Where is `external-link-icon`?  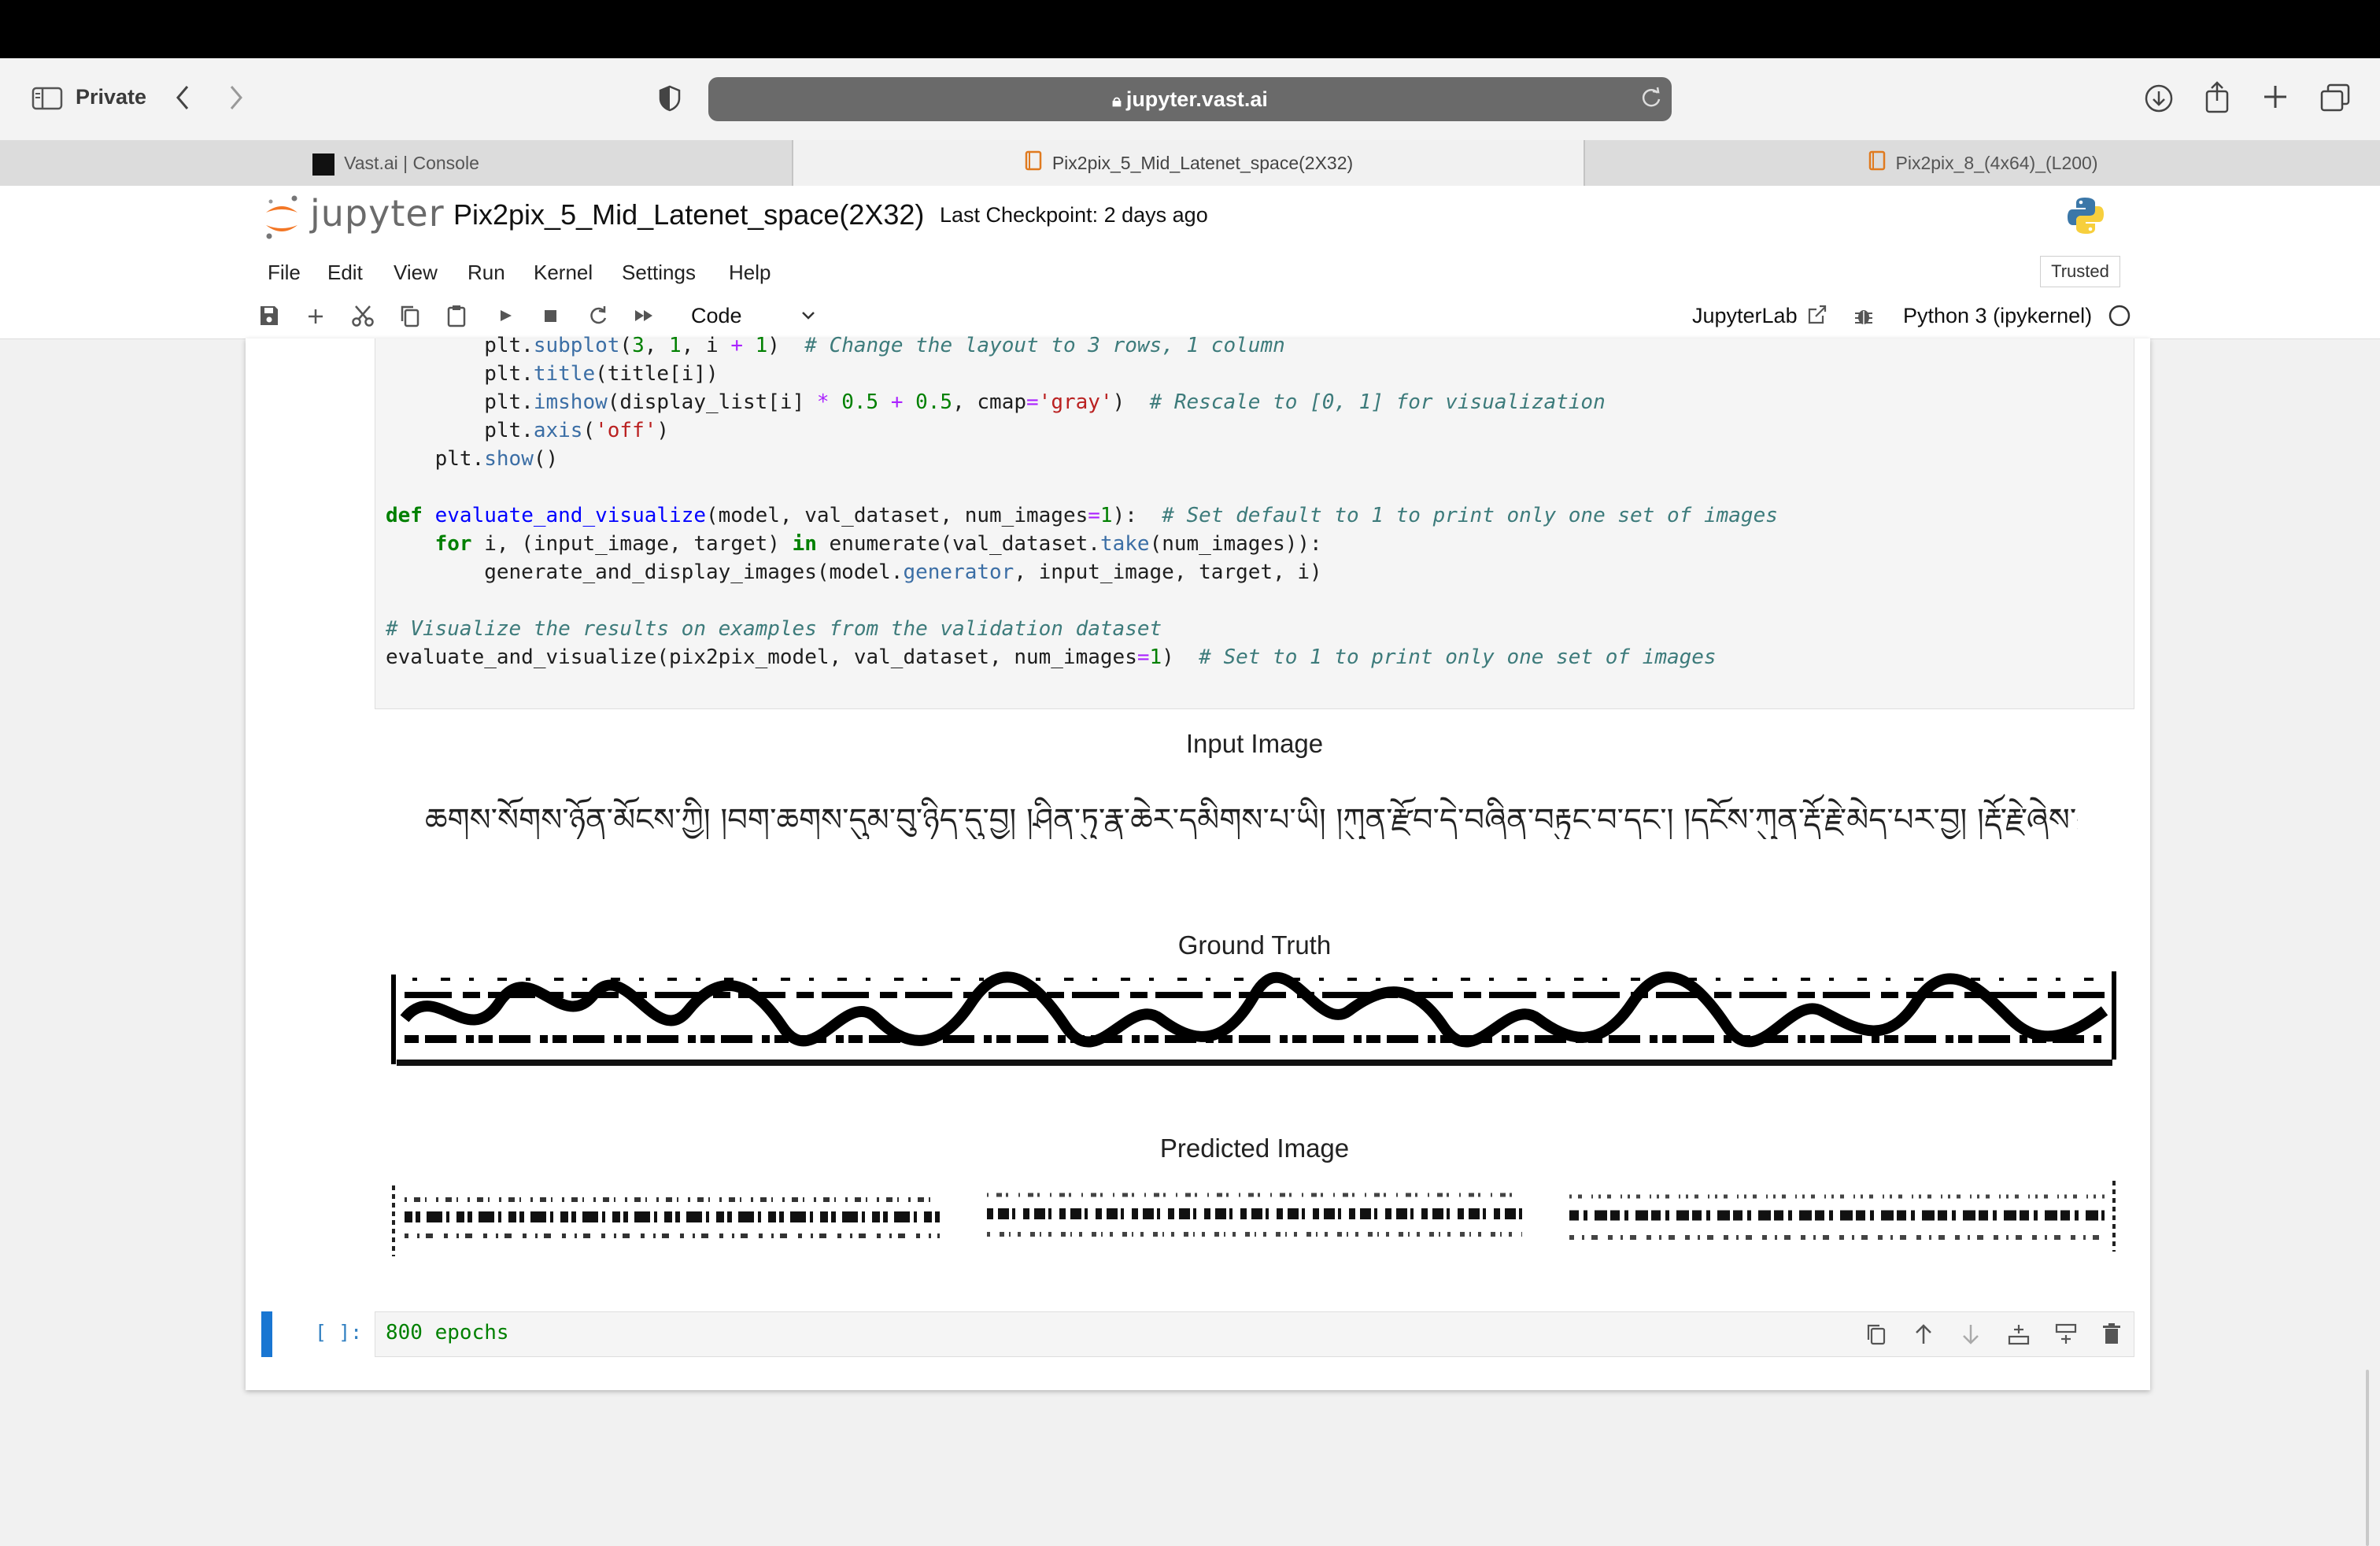 external-link-icon is located at coordinates (1817, 317).